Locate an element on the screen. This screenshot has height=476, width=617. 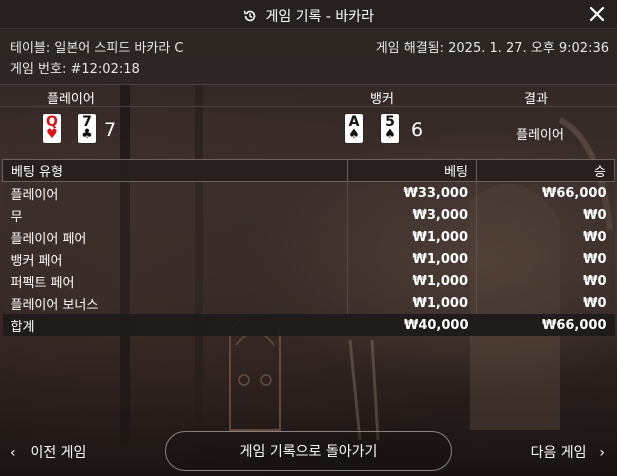
bet-type: 무 is located at coordinates (175, 215).